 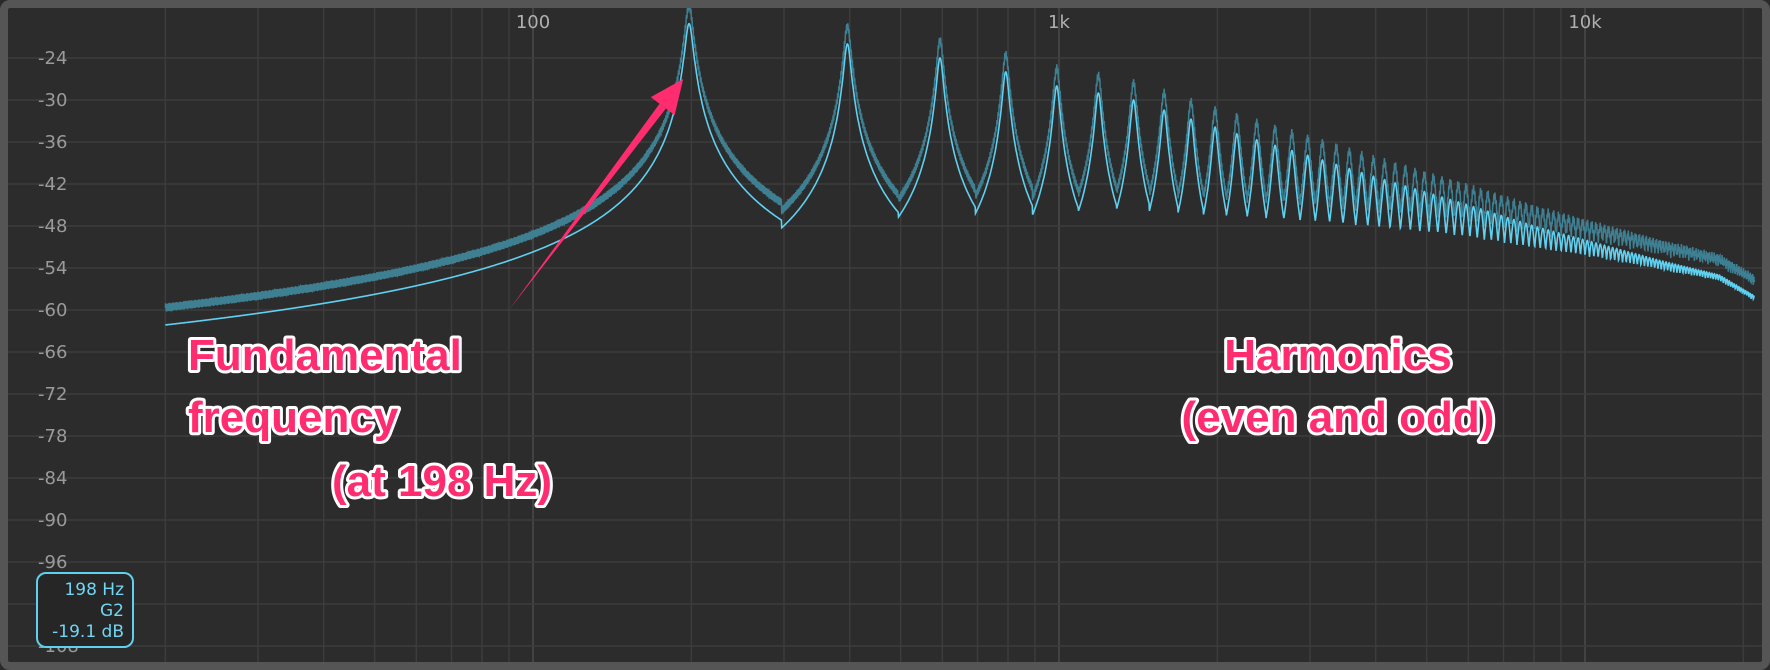 I want to click on annotation-fundamental: Fundamental frequency (at 198 Hz), so click(x=370, y=418).